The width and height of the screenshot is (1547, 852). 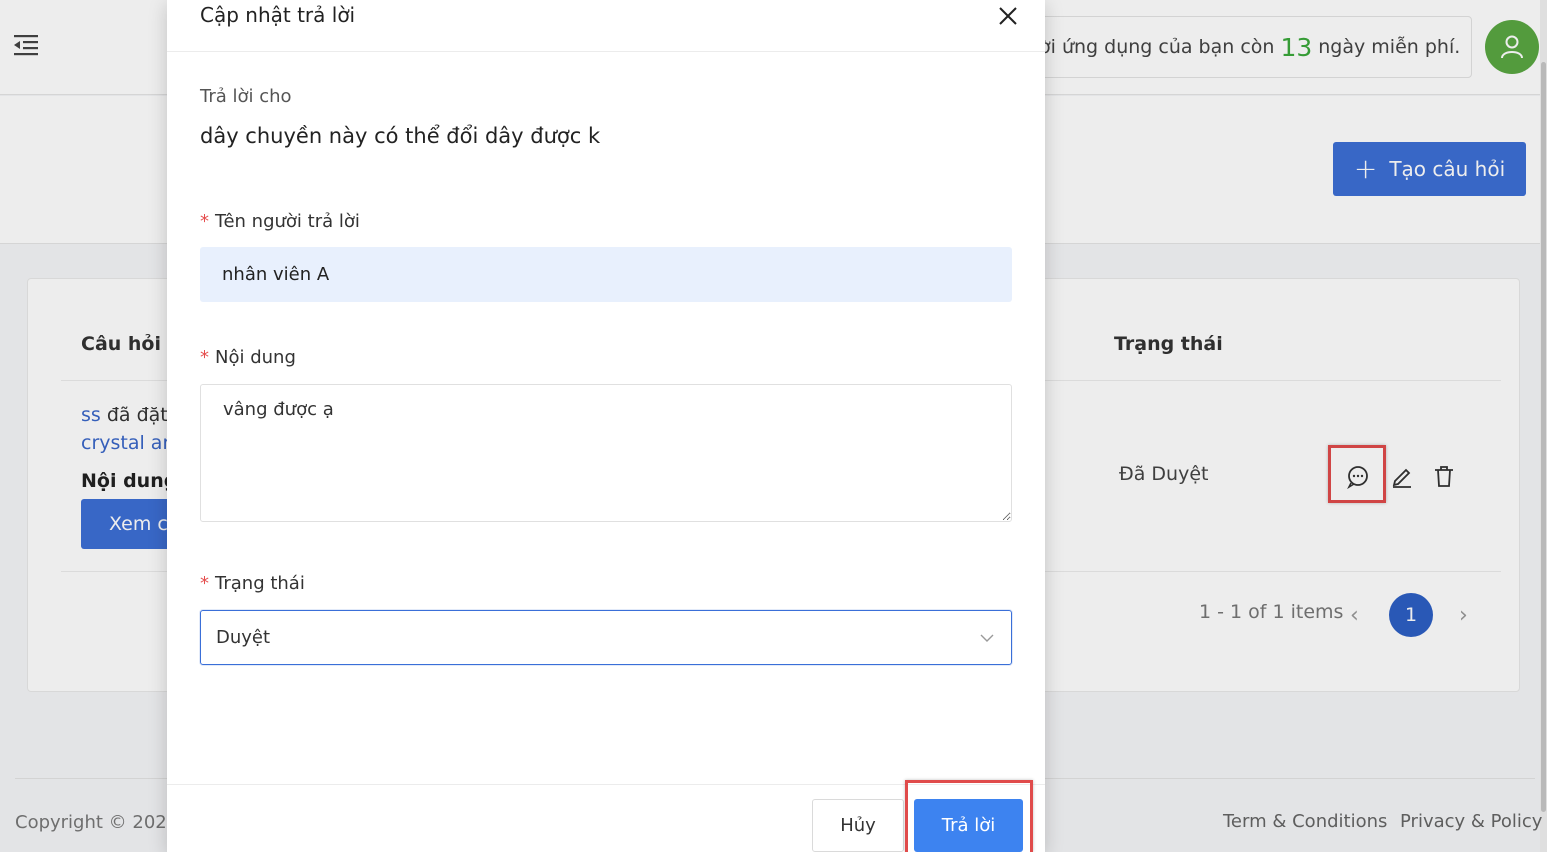 What do you see at coordinates (400, 136) in the screenshot?
I see `reply-to-question: dây chuyền này có thể đổi dây được k` at bounding box center [400, 136].